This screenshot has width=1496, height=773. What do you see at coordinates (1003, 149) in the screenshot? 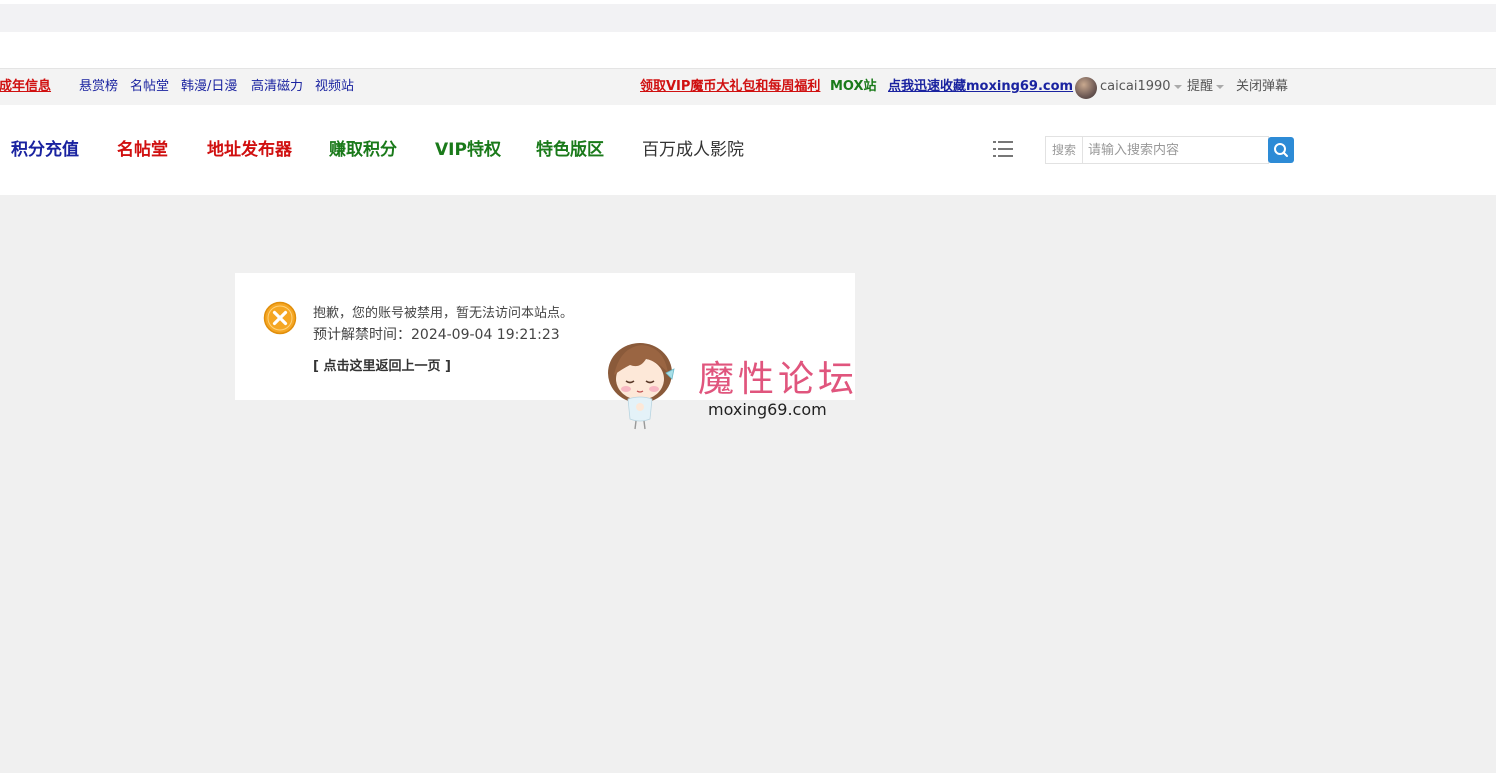
I see `list-icon` at bounding box center [1003, 149].